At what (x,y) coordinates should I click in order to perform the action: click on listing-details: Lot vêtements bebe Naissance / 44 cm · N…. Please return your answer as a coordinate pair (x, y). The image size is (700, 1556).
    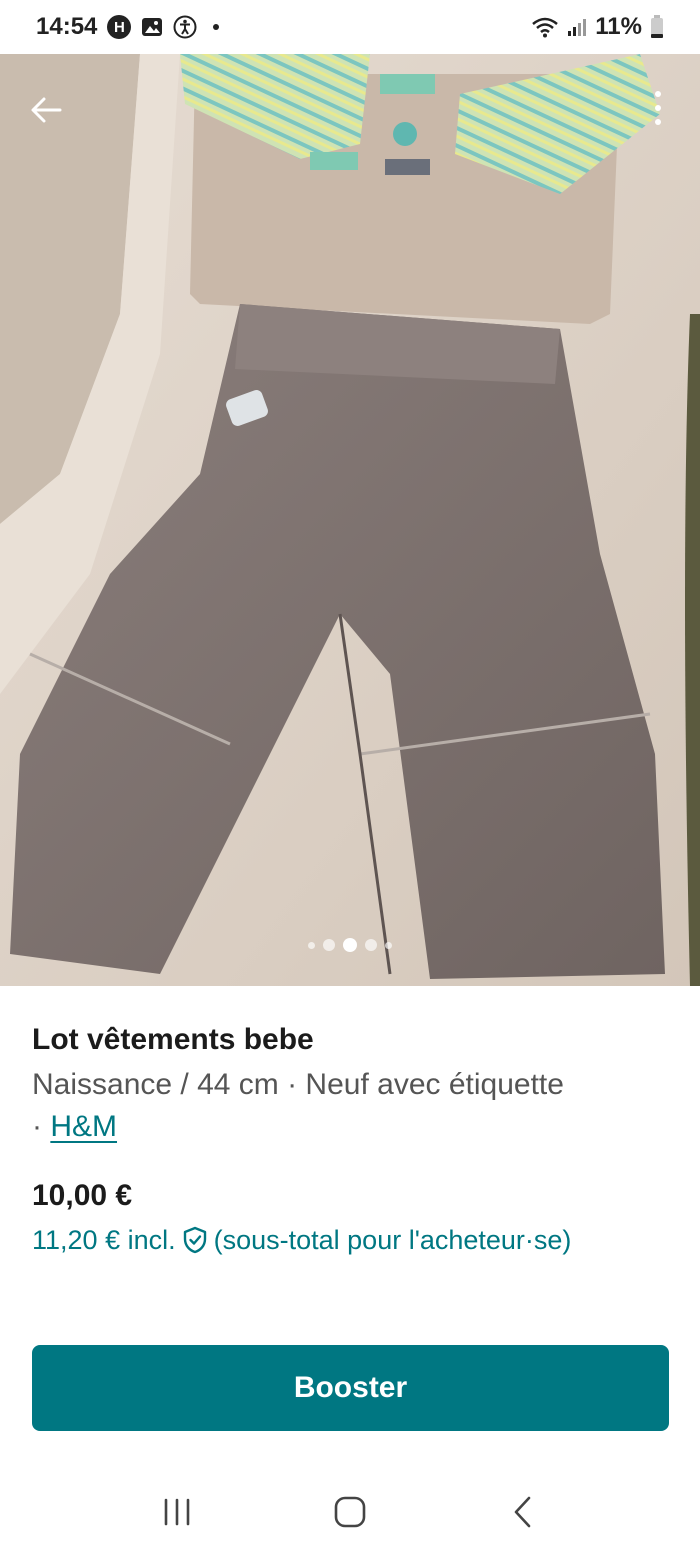
    Looking at the image, I should click on (352, 1140).